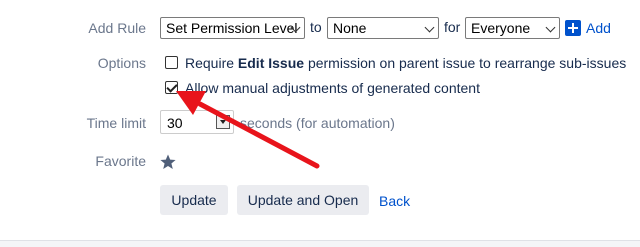  I want to click on permission-level-select: None, so click(383, 28).